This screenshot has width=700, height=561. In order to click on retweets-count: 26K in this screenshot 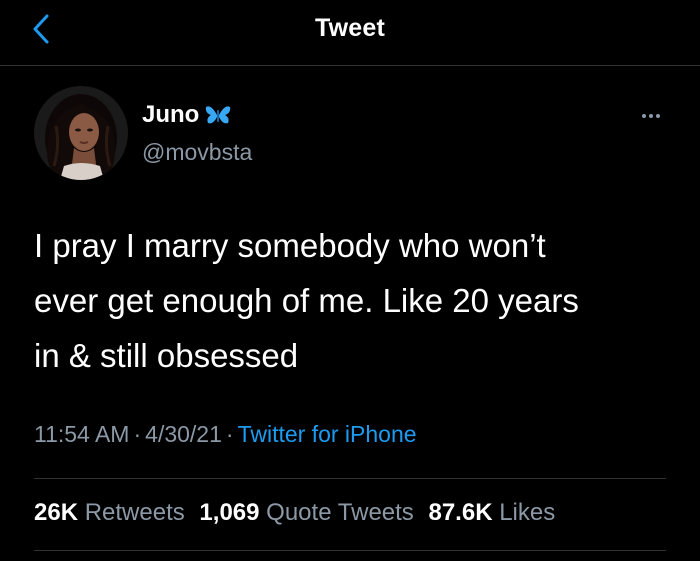, I will do `click(56, 512)`.